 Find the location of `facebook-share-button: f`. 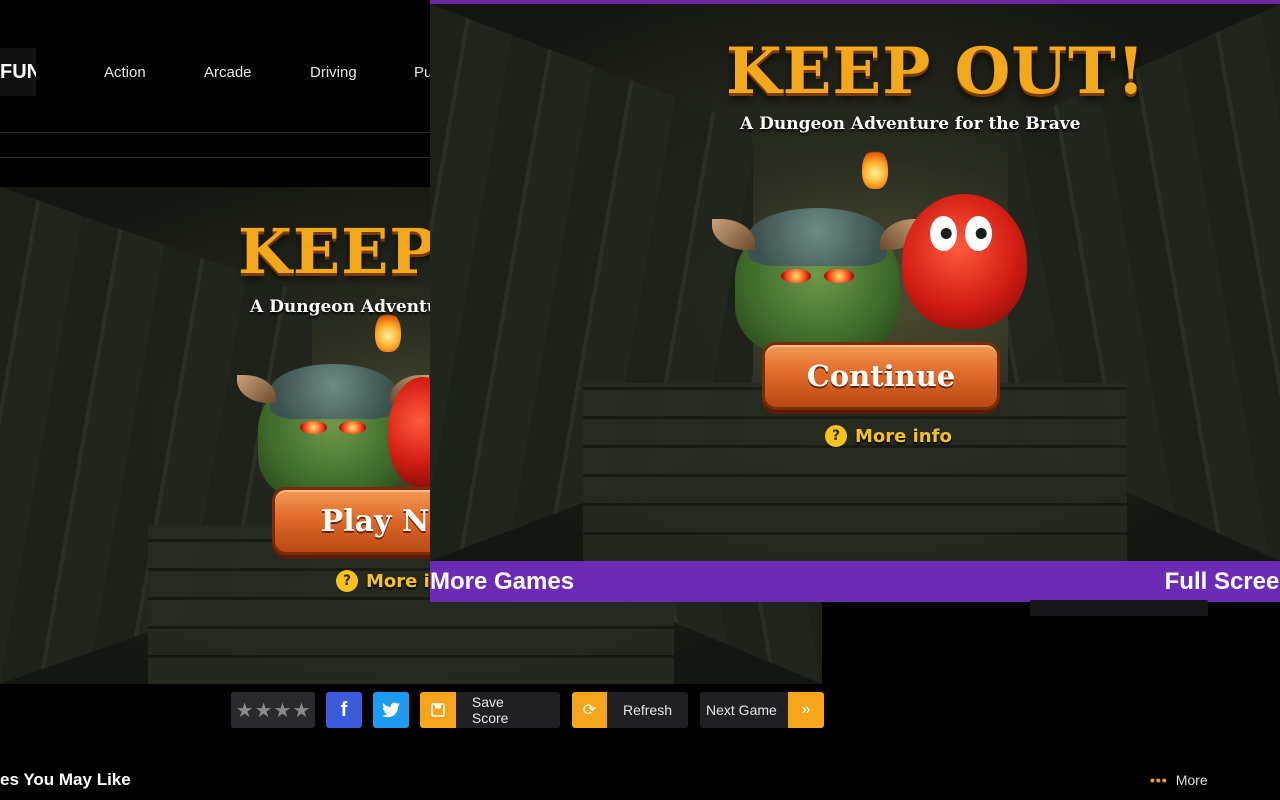

facebook-share-button: f is located at coordinates (344, 710).